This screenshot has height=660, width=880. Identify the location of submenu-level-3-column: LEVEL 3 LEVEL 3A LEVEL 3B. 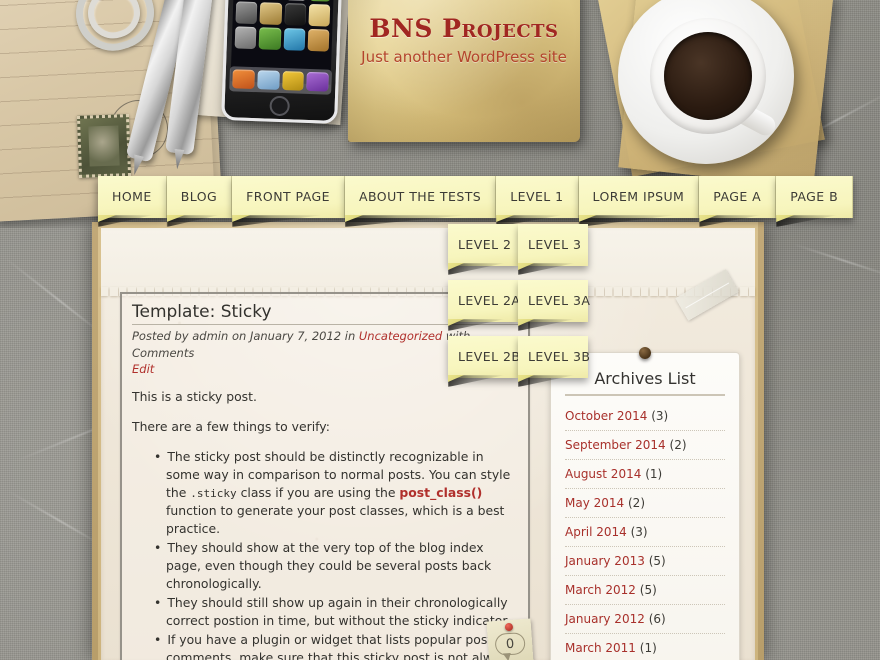
(554, 308).